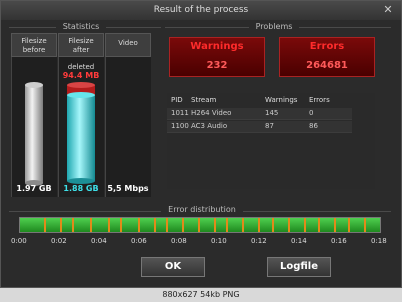  What do you see at coordinates (272, 113) in the screenshot?
I see `row-warnings: 145` at bounding box center [272, 113].